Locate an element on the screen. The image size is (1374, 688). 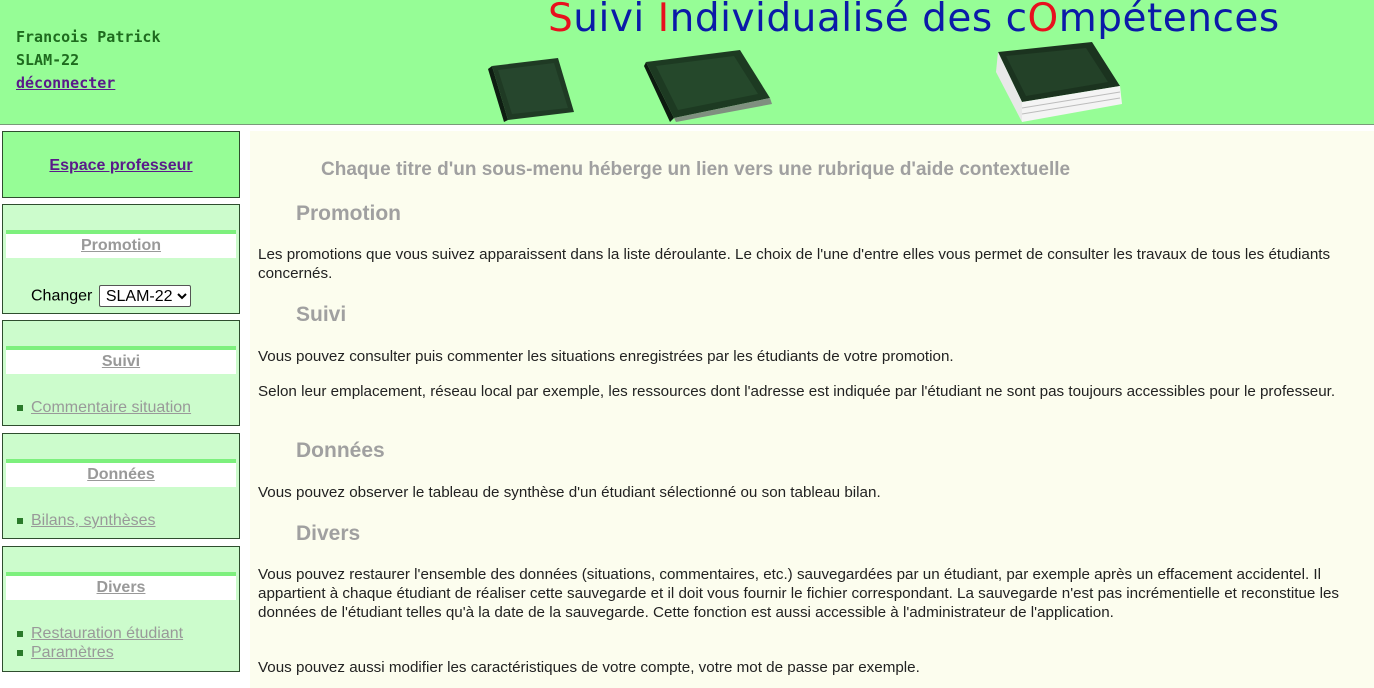
suivi-title-link: Suivi is located at coordinates (121, 360).